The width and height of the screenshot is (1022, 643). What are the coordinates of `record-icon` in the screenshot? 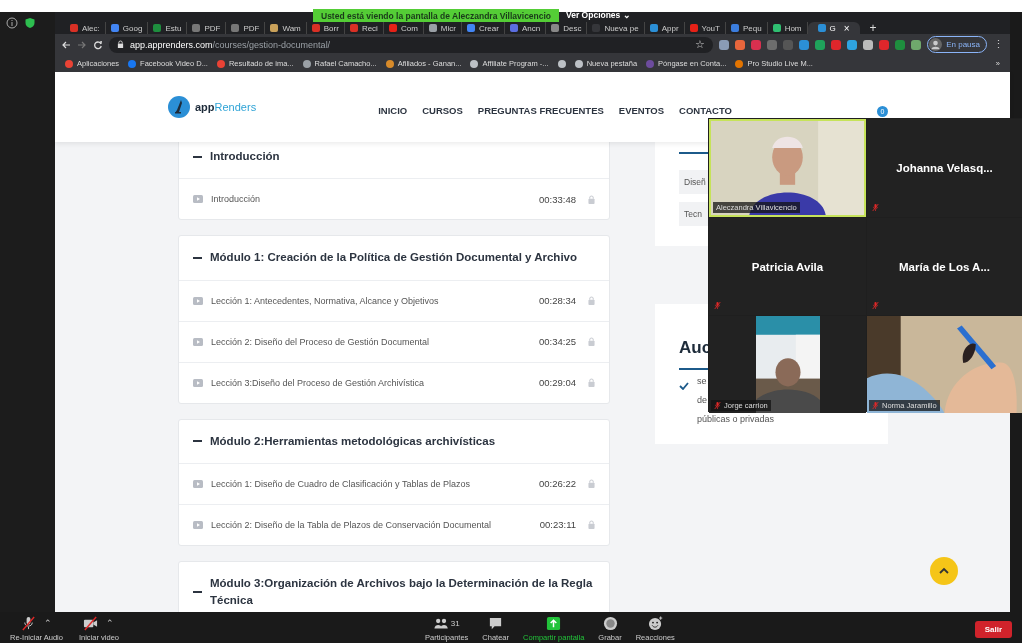 It's located at (610, 623).